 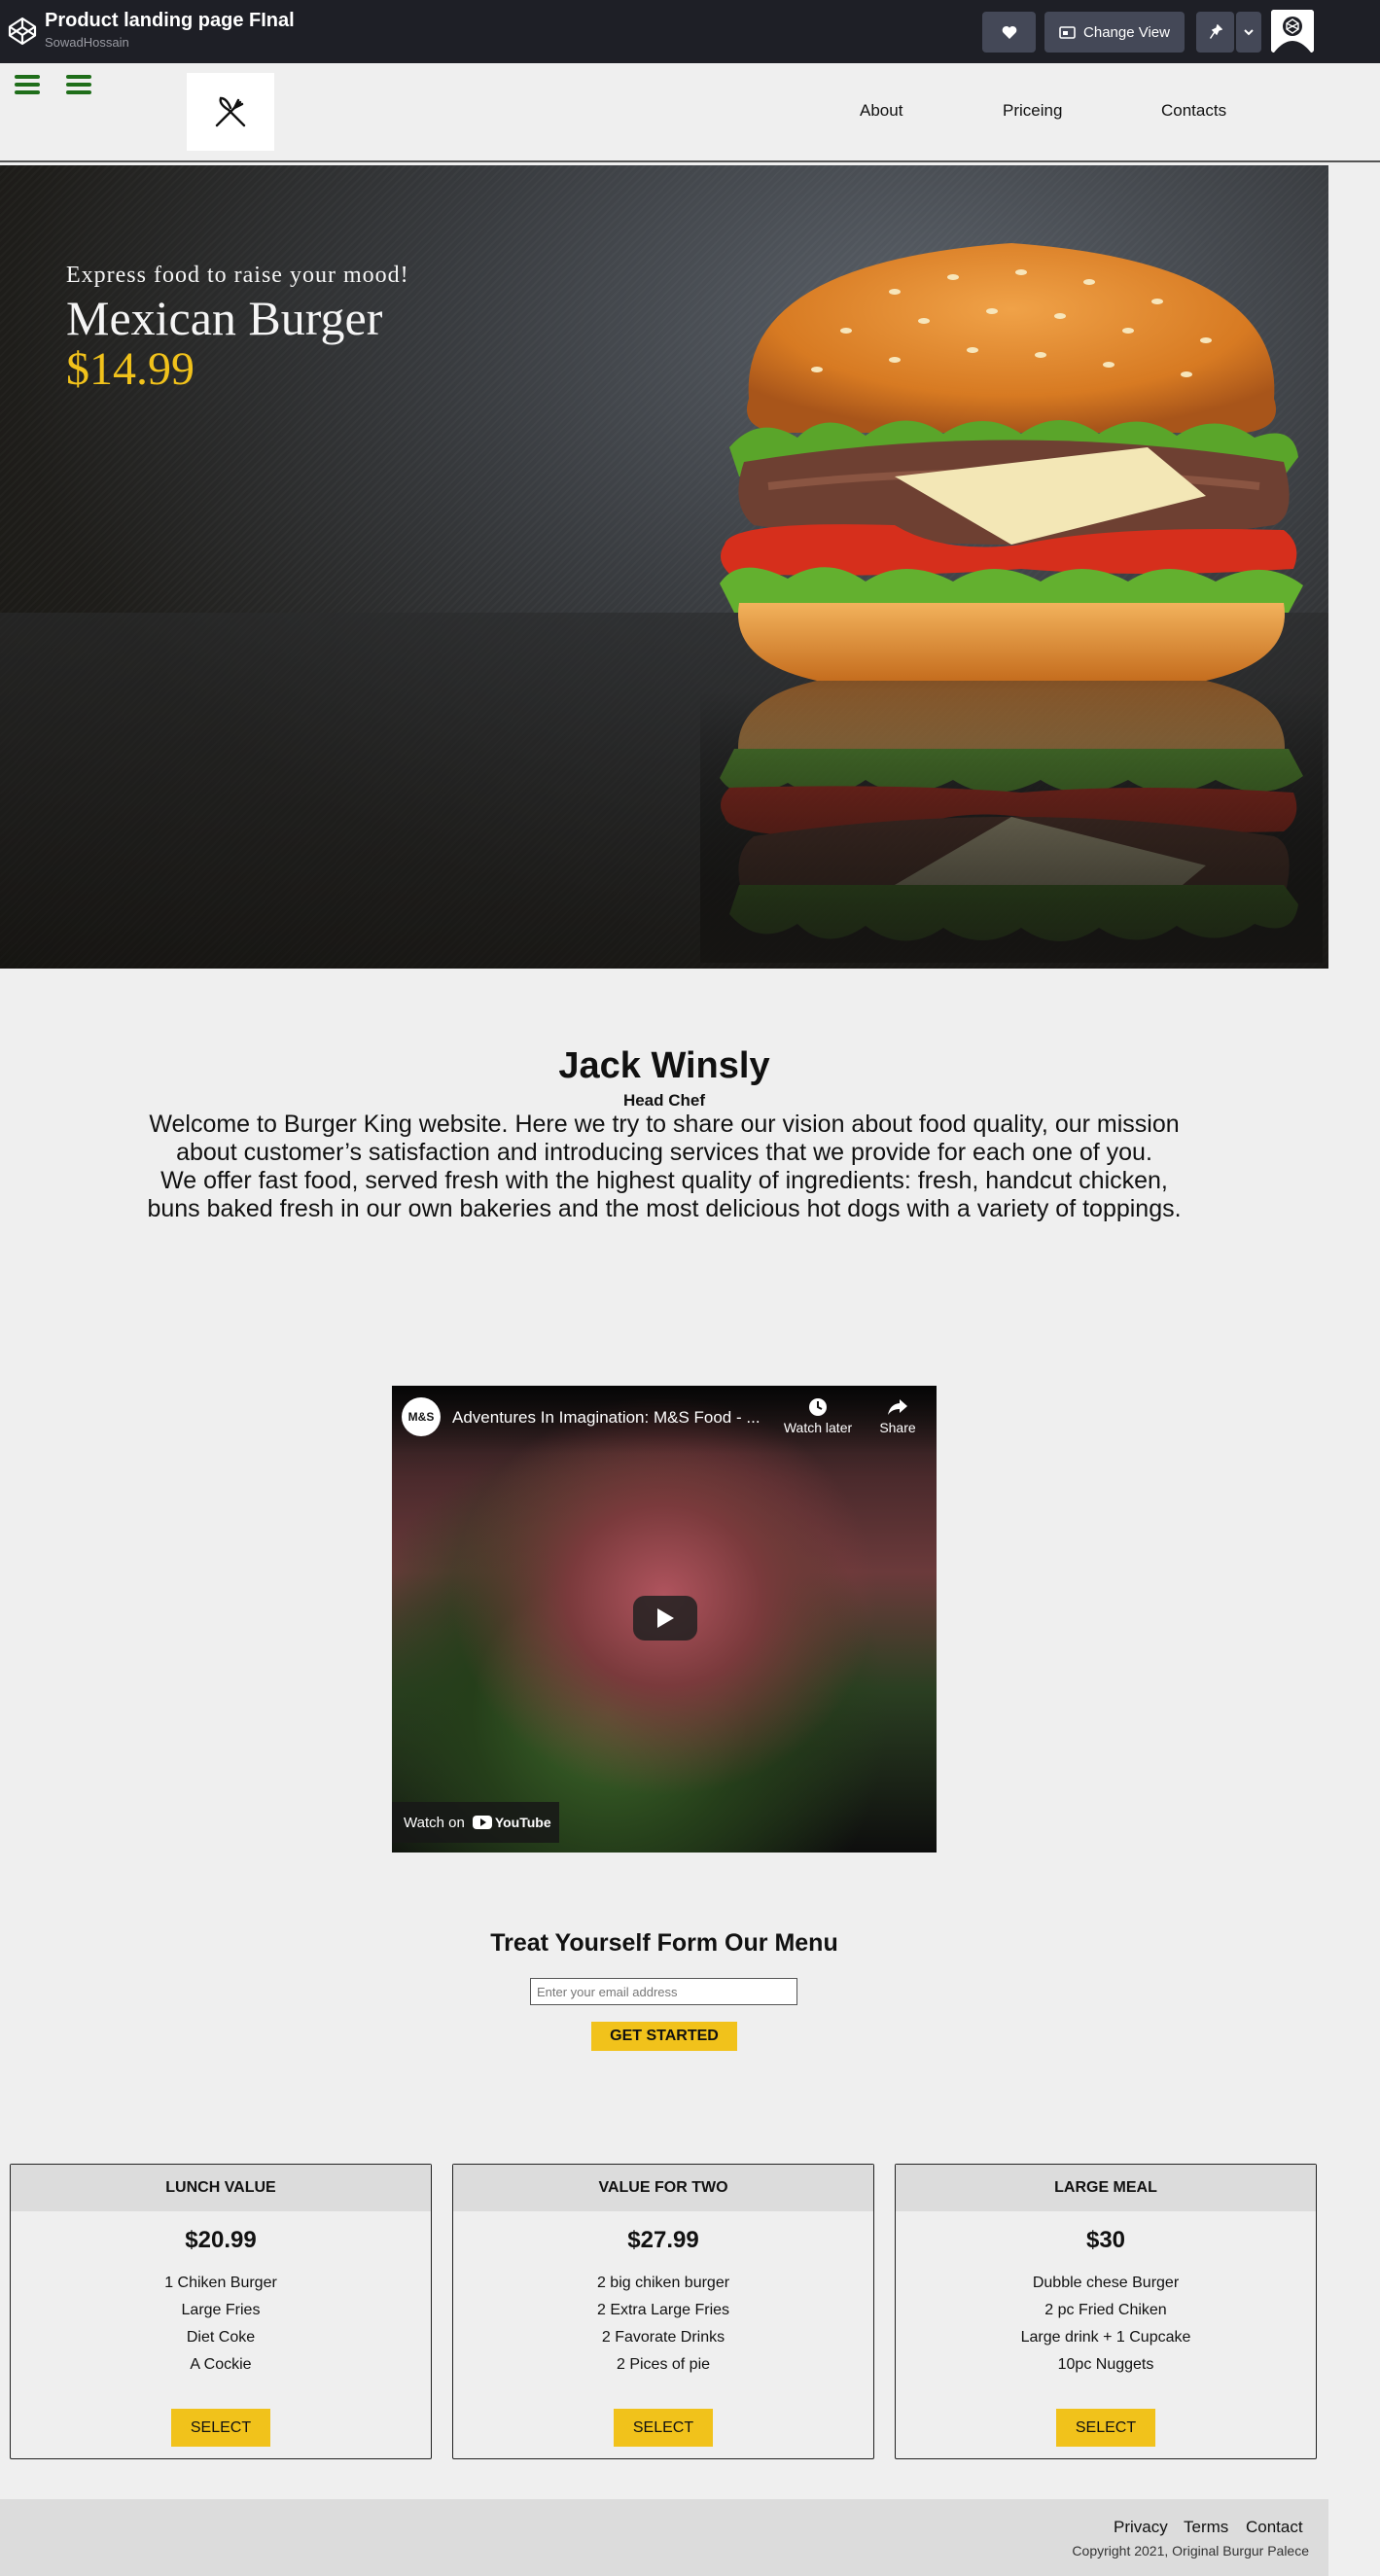 I want to click on share-button: Share, so click(x=897, y=1416).